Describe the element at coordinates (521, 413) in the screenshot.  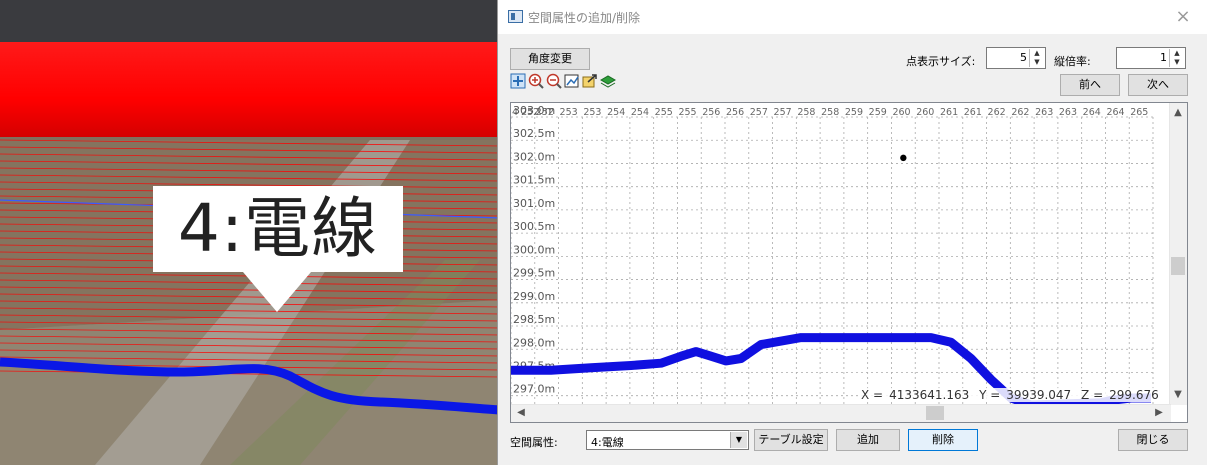
I see `scroll-left-icon: ◀` at that location.